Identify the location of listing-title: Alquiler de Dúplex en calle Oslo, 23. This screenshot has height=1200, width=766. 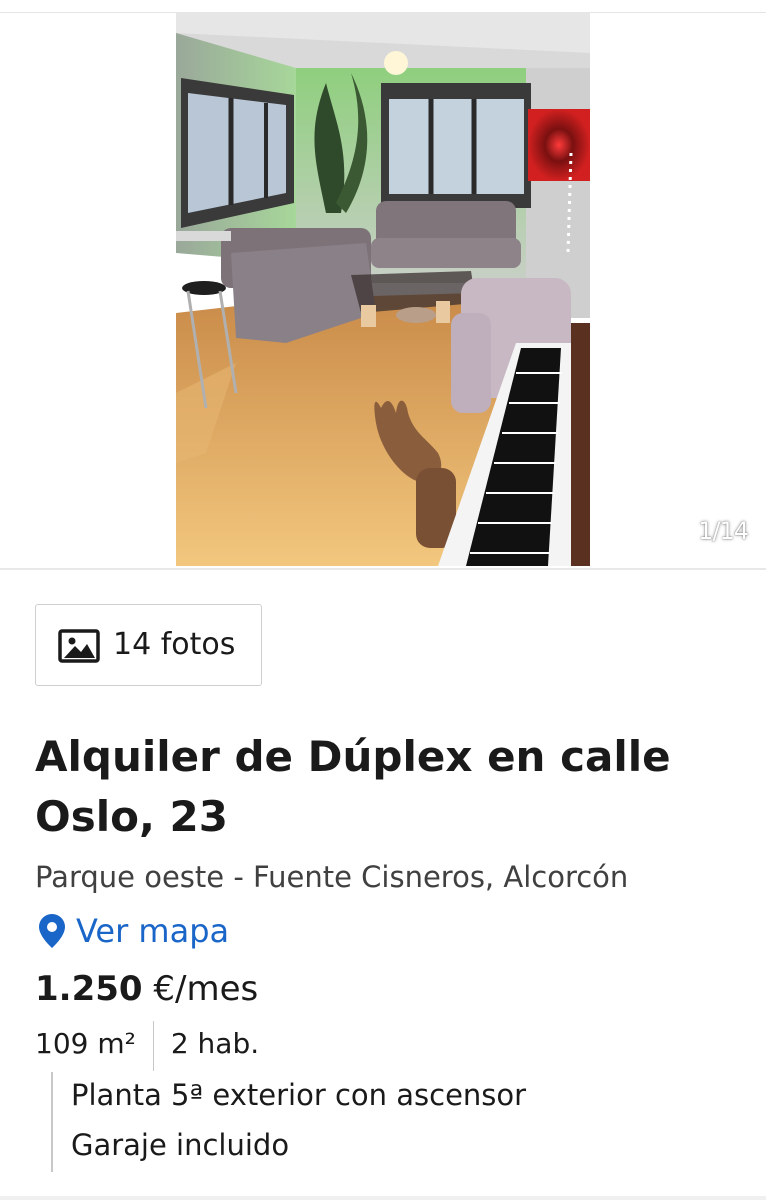
(353, 786).